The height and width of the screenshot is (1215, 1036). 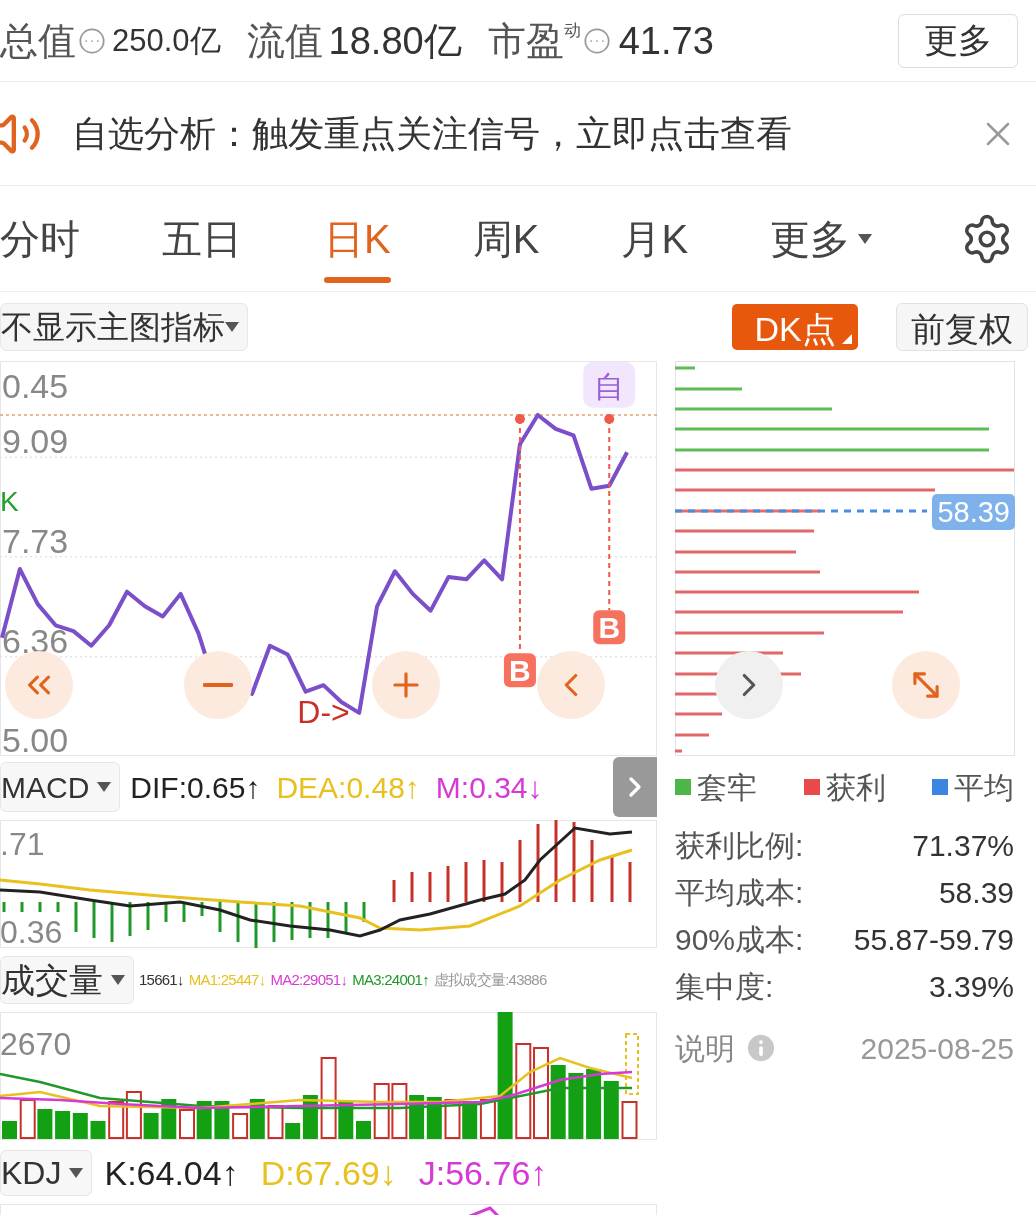 I want to click on indicator-value: DEA:0.48↑, so click(x=348, y=787).